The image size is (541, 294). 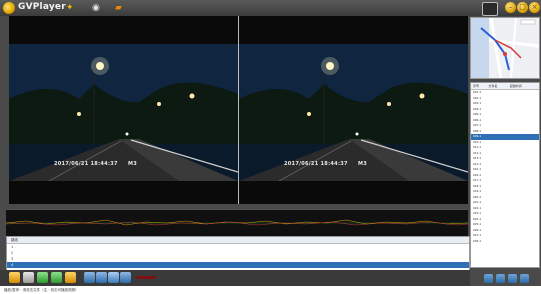 I want to click on settings-icon: ✦, so click(x=70, y=8).